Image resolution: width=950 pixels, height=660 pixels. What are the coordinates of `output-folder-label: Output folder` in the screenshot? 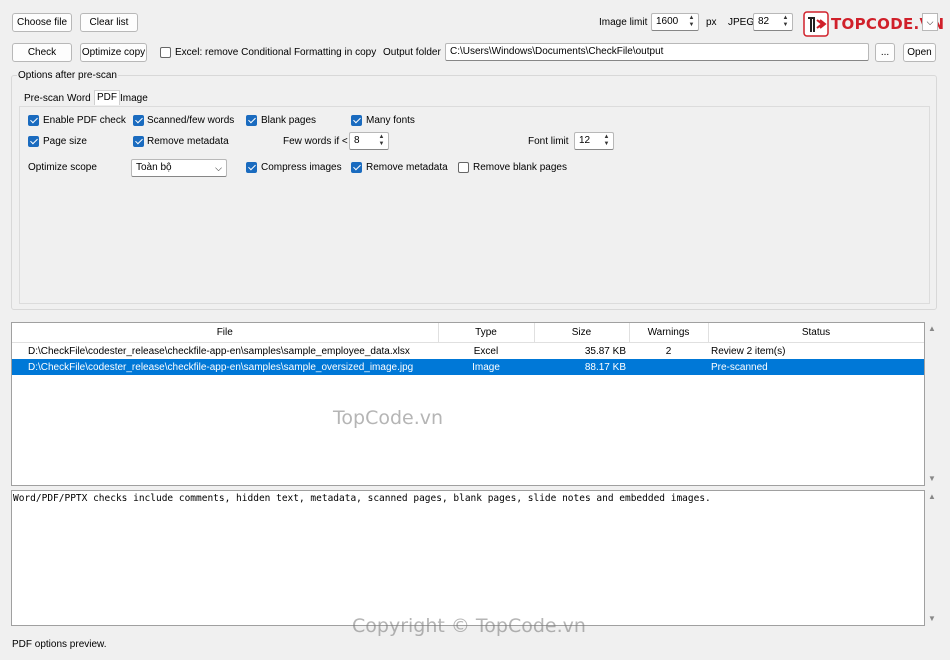 It's located at (412, 52).